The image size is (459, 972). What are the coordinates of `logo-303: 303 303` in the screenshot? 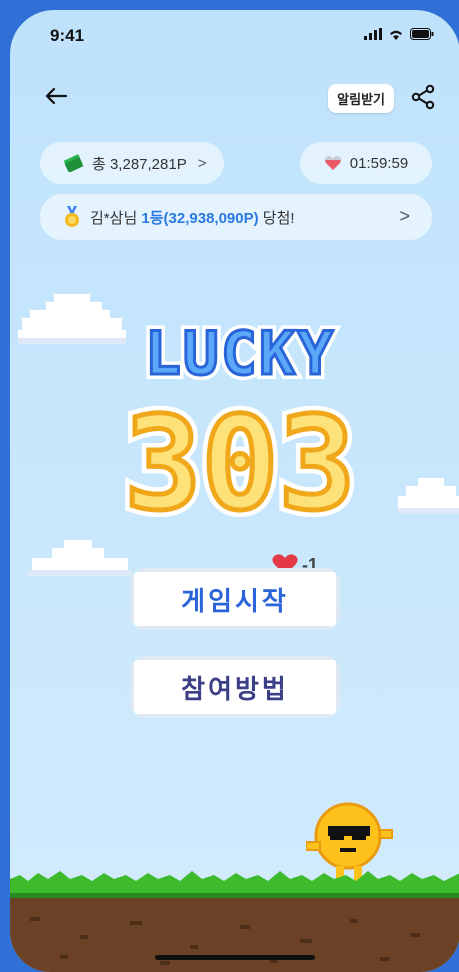 It's located at (239, 460).